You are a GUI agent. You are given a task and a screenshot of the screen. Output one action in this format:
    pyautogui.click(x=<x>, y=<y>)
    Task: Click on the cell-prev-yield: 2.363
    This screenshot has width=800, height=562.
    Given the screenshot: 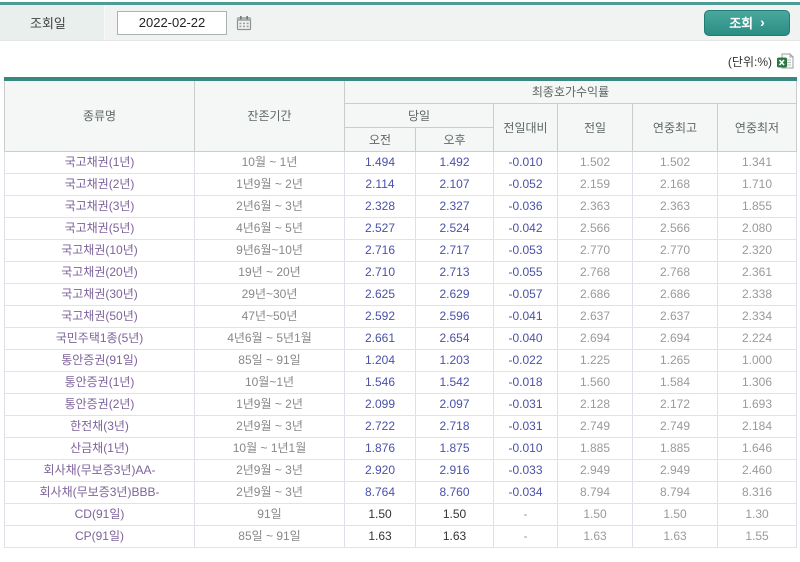 What is the action you would take?
    pyautogui.click(x=595, y=206)
    